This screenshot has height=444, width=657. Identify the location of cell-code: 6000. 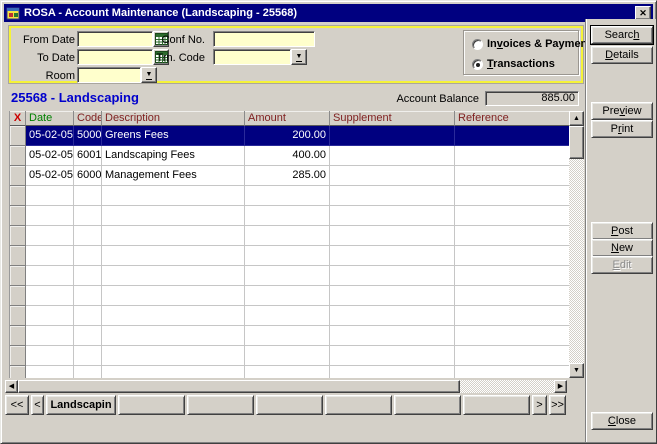
(88, 176).